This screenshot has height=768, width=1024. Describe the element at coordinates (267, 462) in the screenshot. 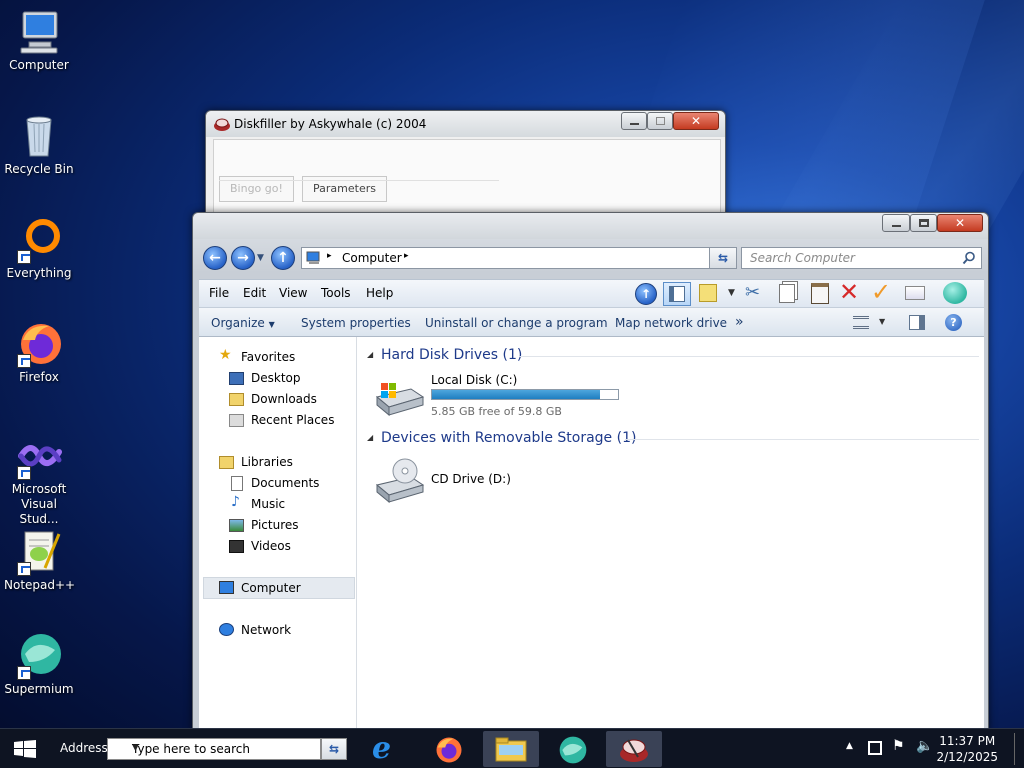

I see `nav-libraries: Libraries` at that location.